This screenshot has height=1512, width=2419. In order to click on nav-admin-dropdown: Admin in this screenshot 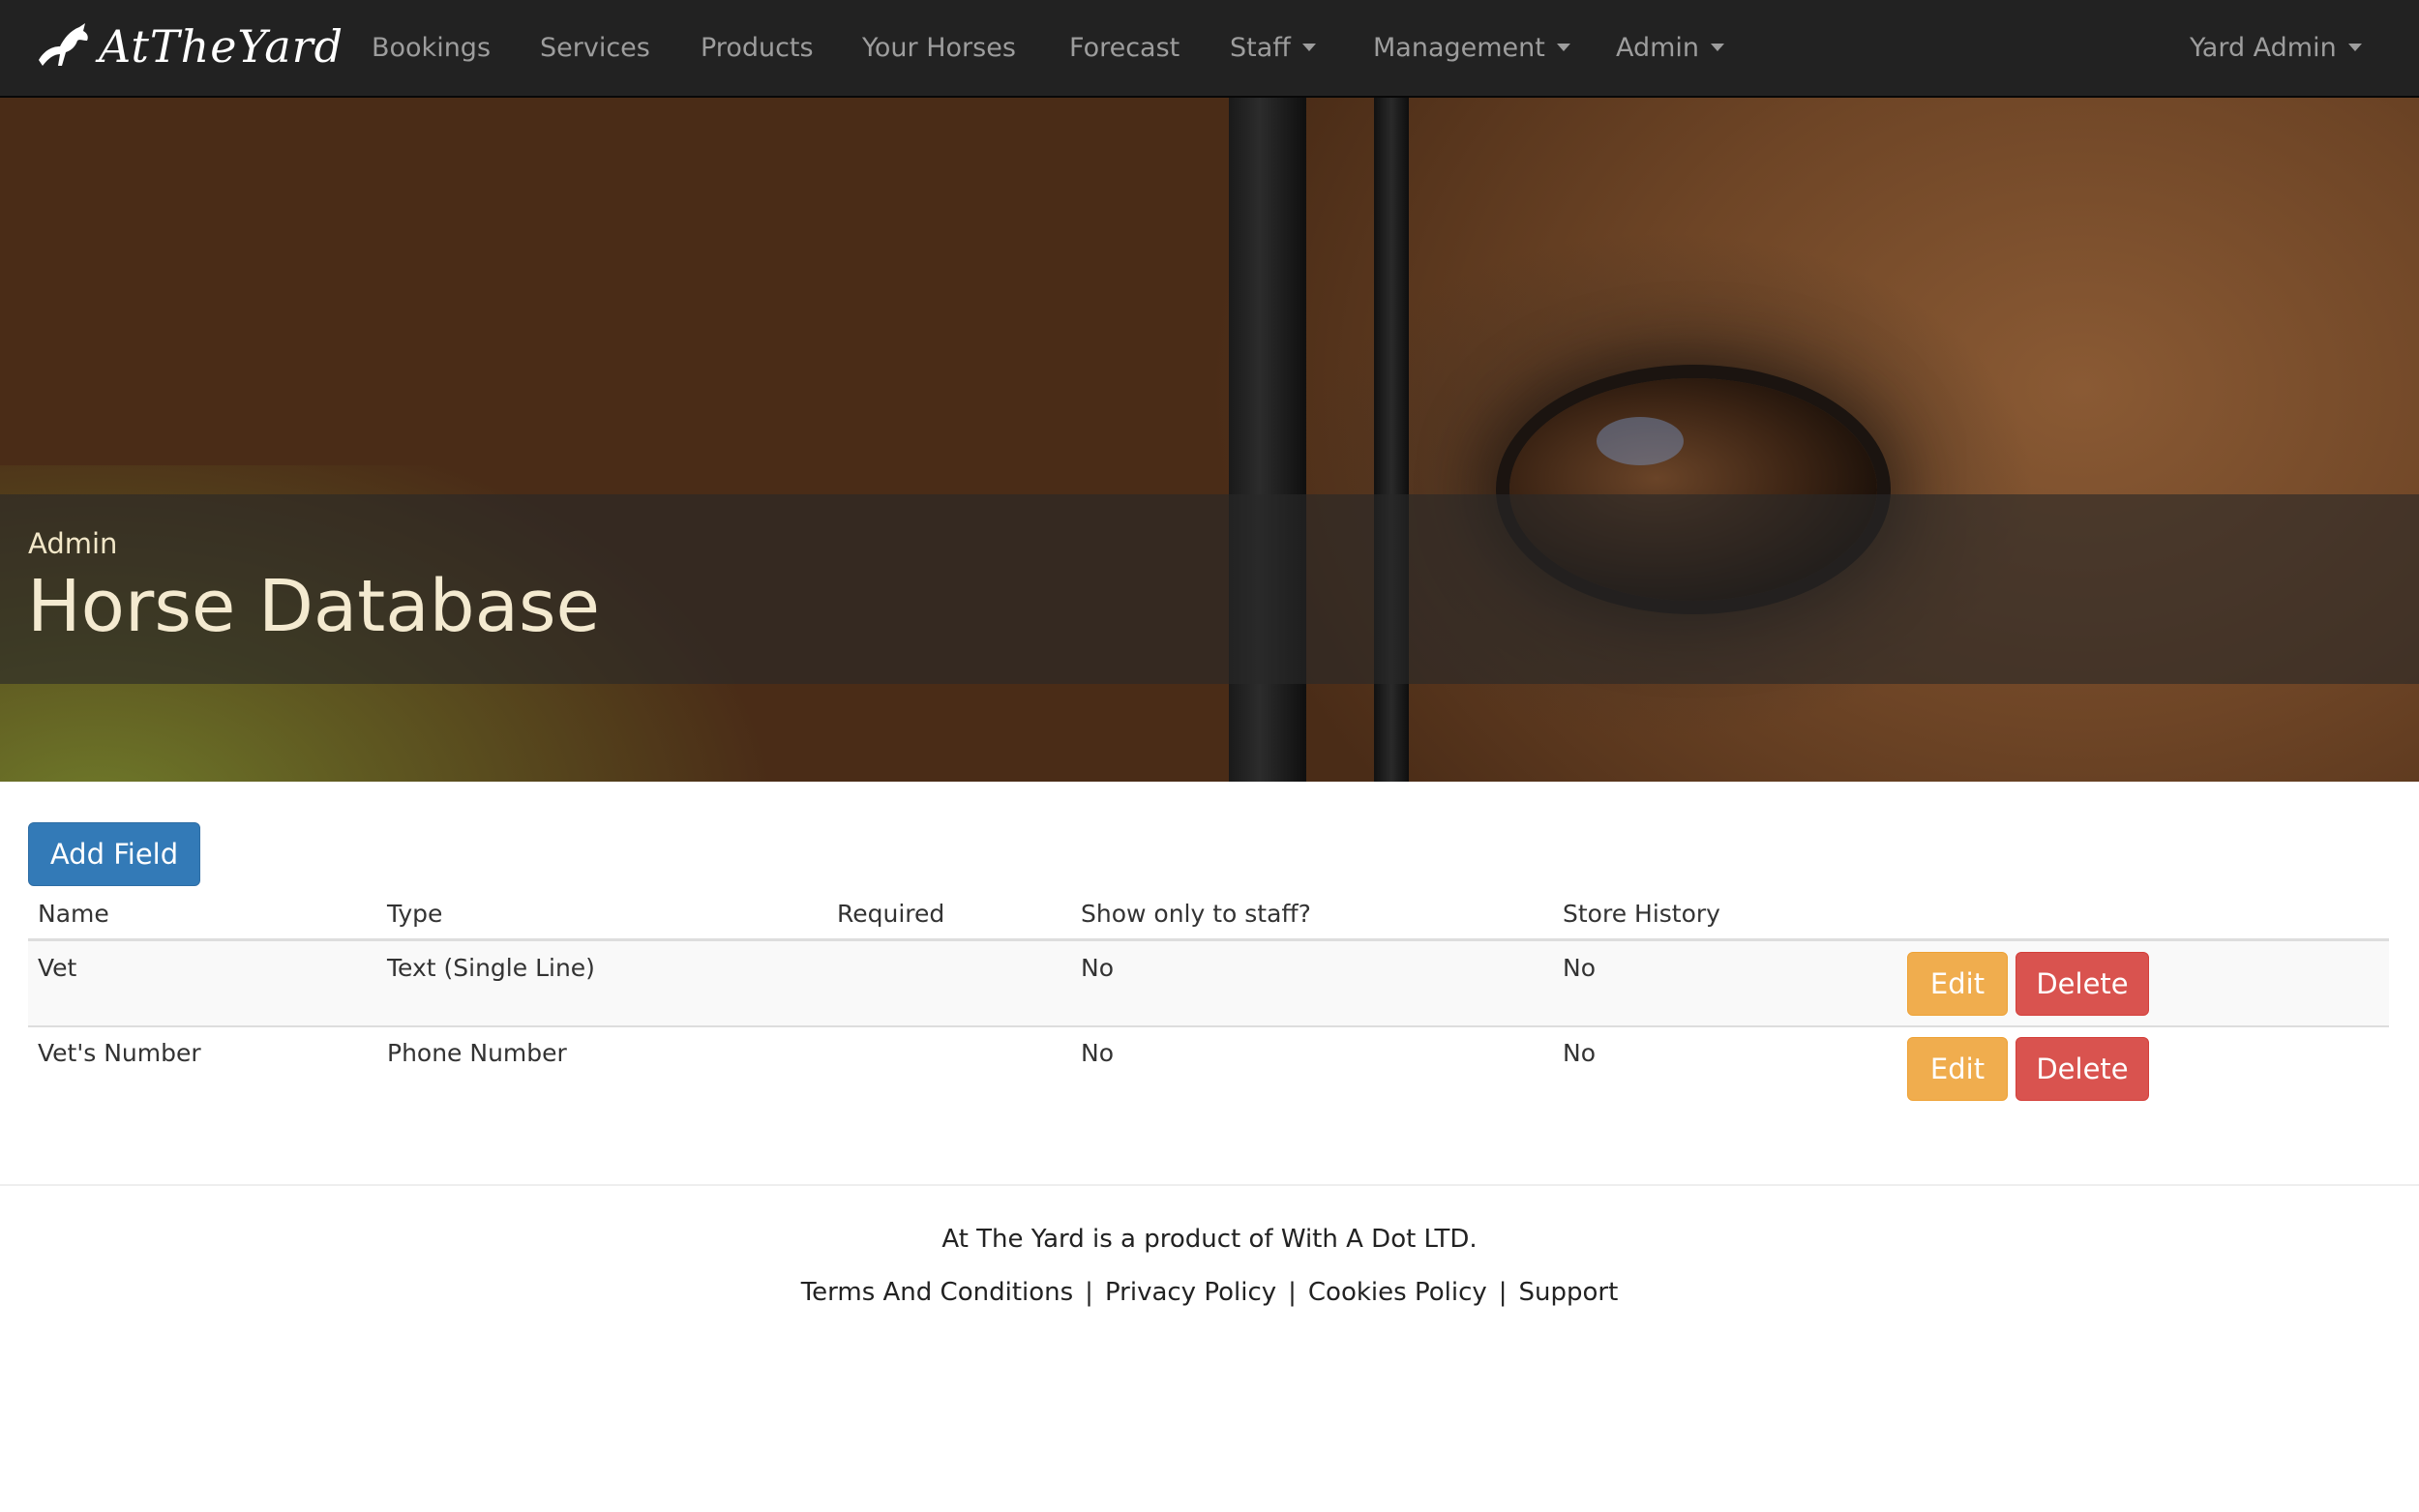, I will do `click(1671, 49)`.